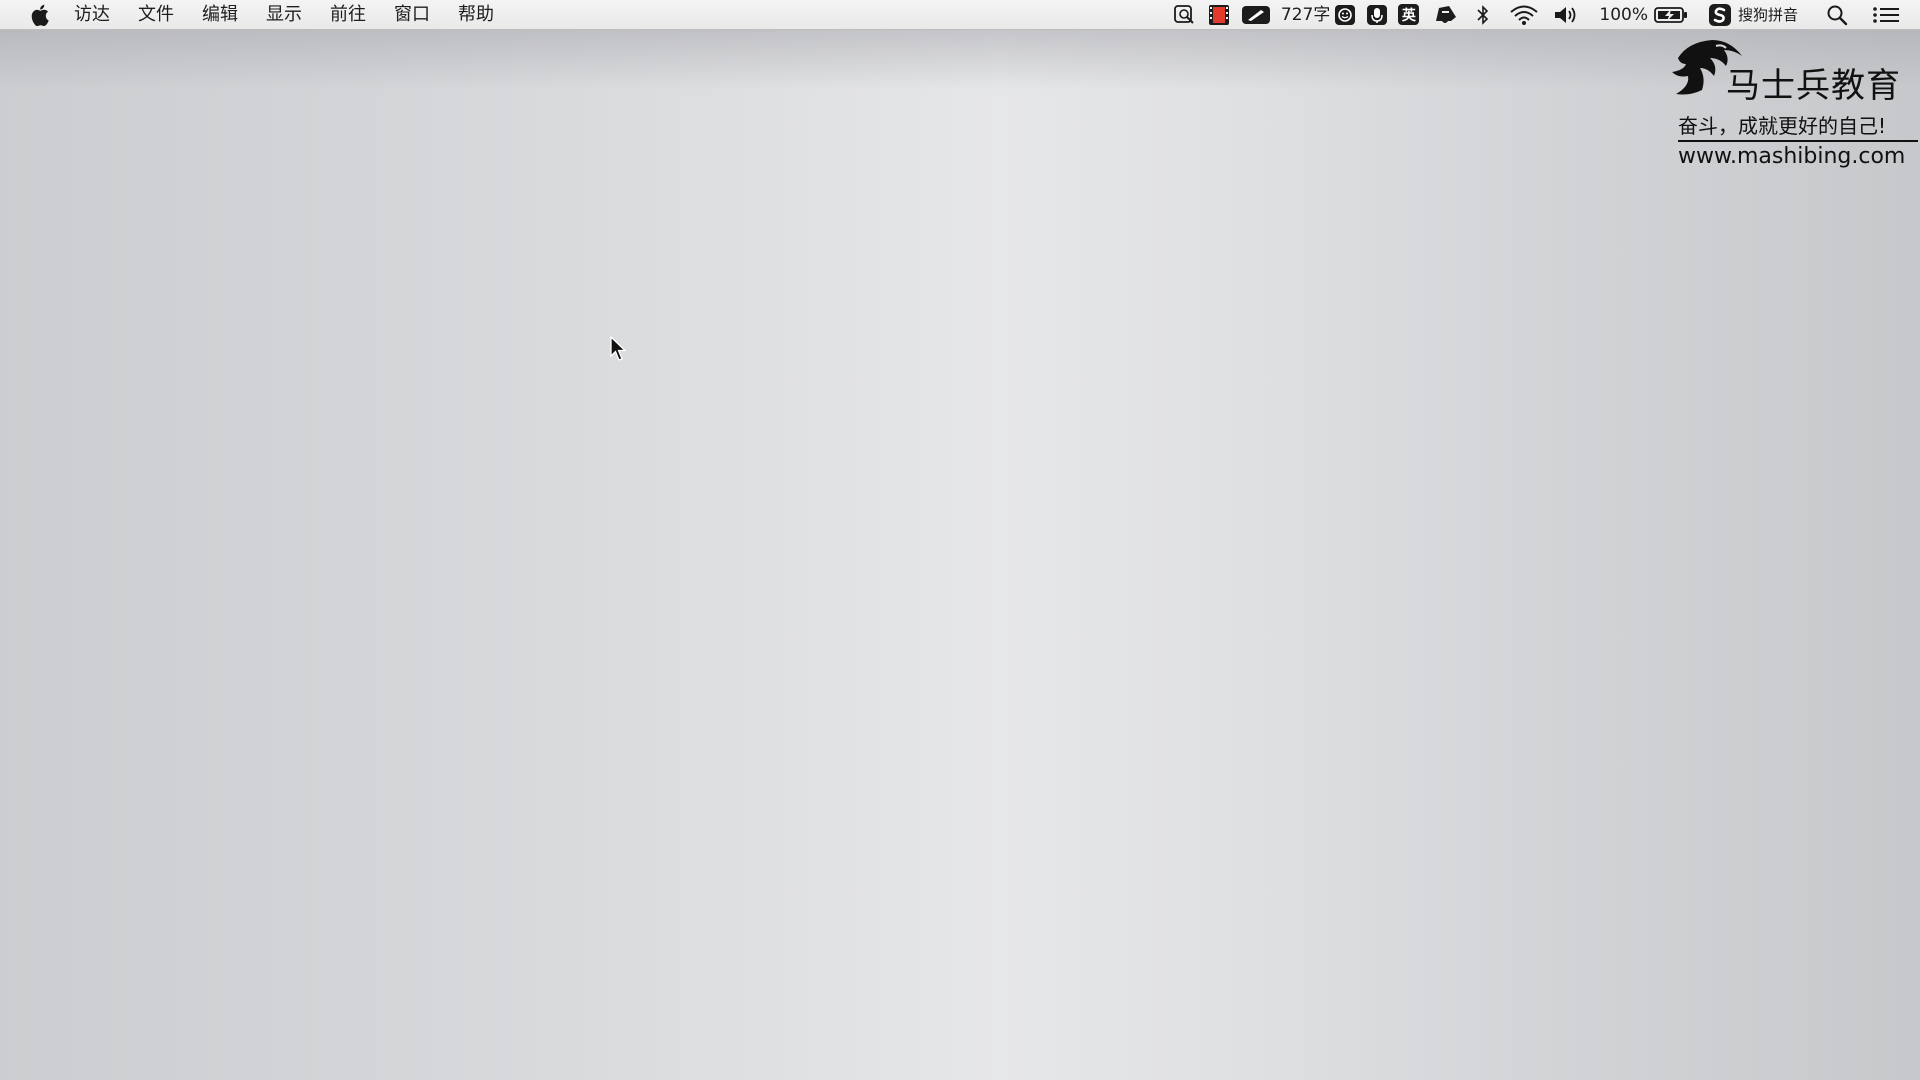  What do you see at coordinates (1524, 15) in the screenshot?
I see `wifi-icon` at bounding box center [1524, 15].